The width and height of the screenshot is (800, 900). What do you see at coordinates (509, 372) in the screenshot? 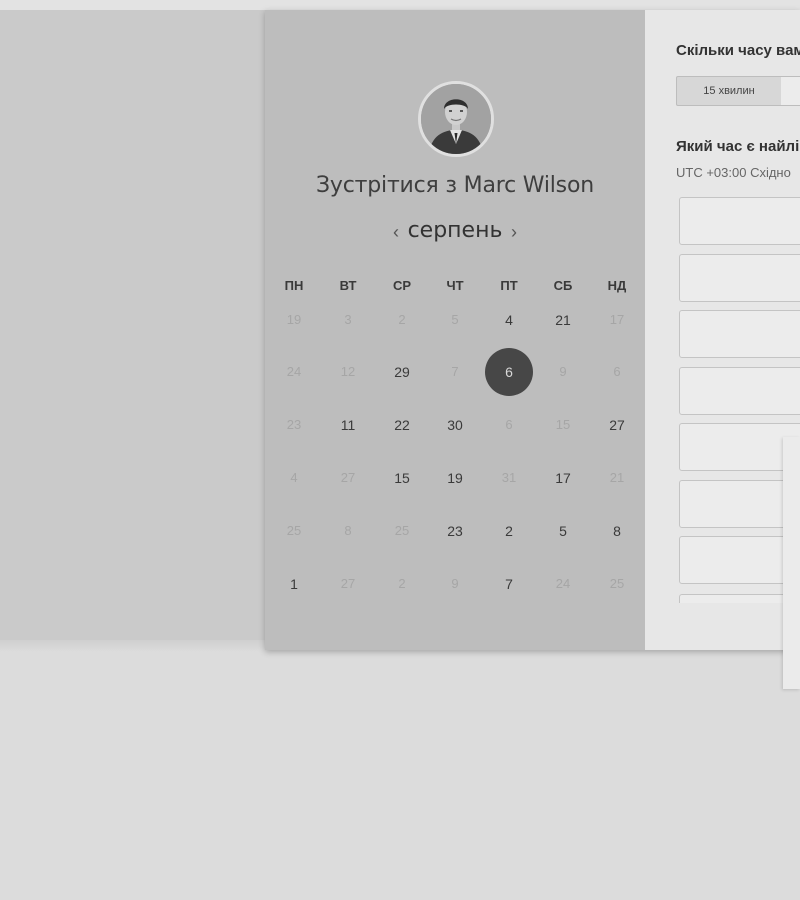
I see `selected-day: 6` at bounding box center [509, 372].